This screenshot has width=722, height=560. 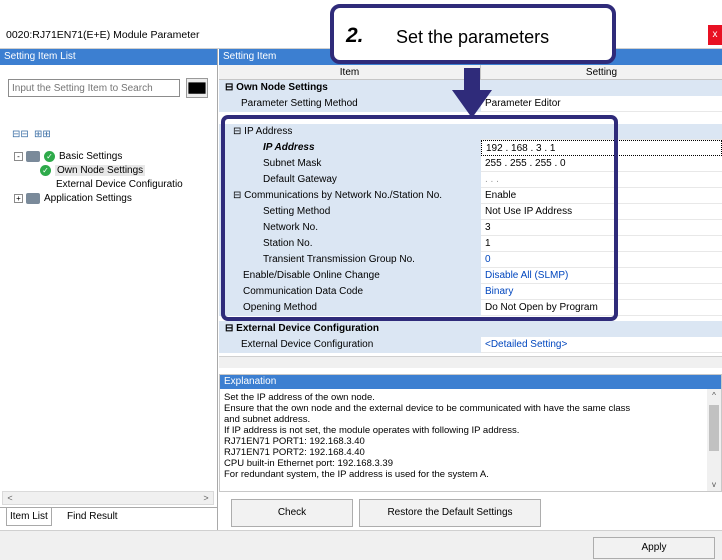 I want to click on row-label: External Device Configuration, so click(x=350, y=345).